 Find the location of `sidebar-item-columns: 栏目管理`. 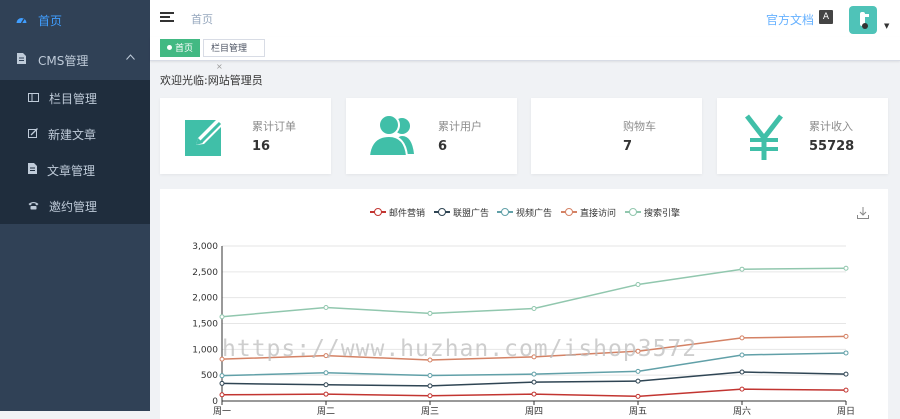

sidebar-item-columns: 栏目管理 is located at coordinates (75, 98).